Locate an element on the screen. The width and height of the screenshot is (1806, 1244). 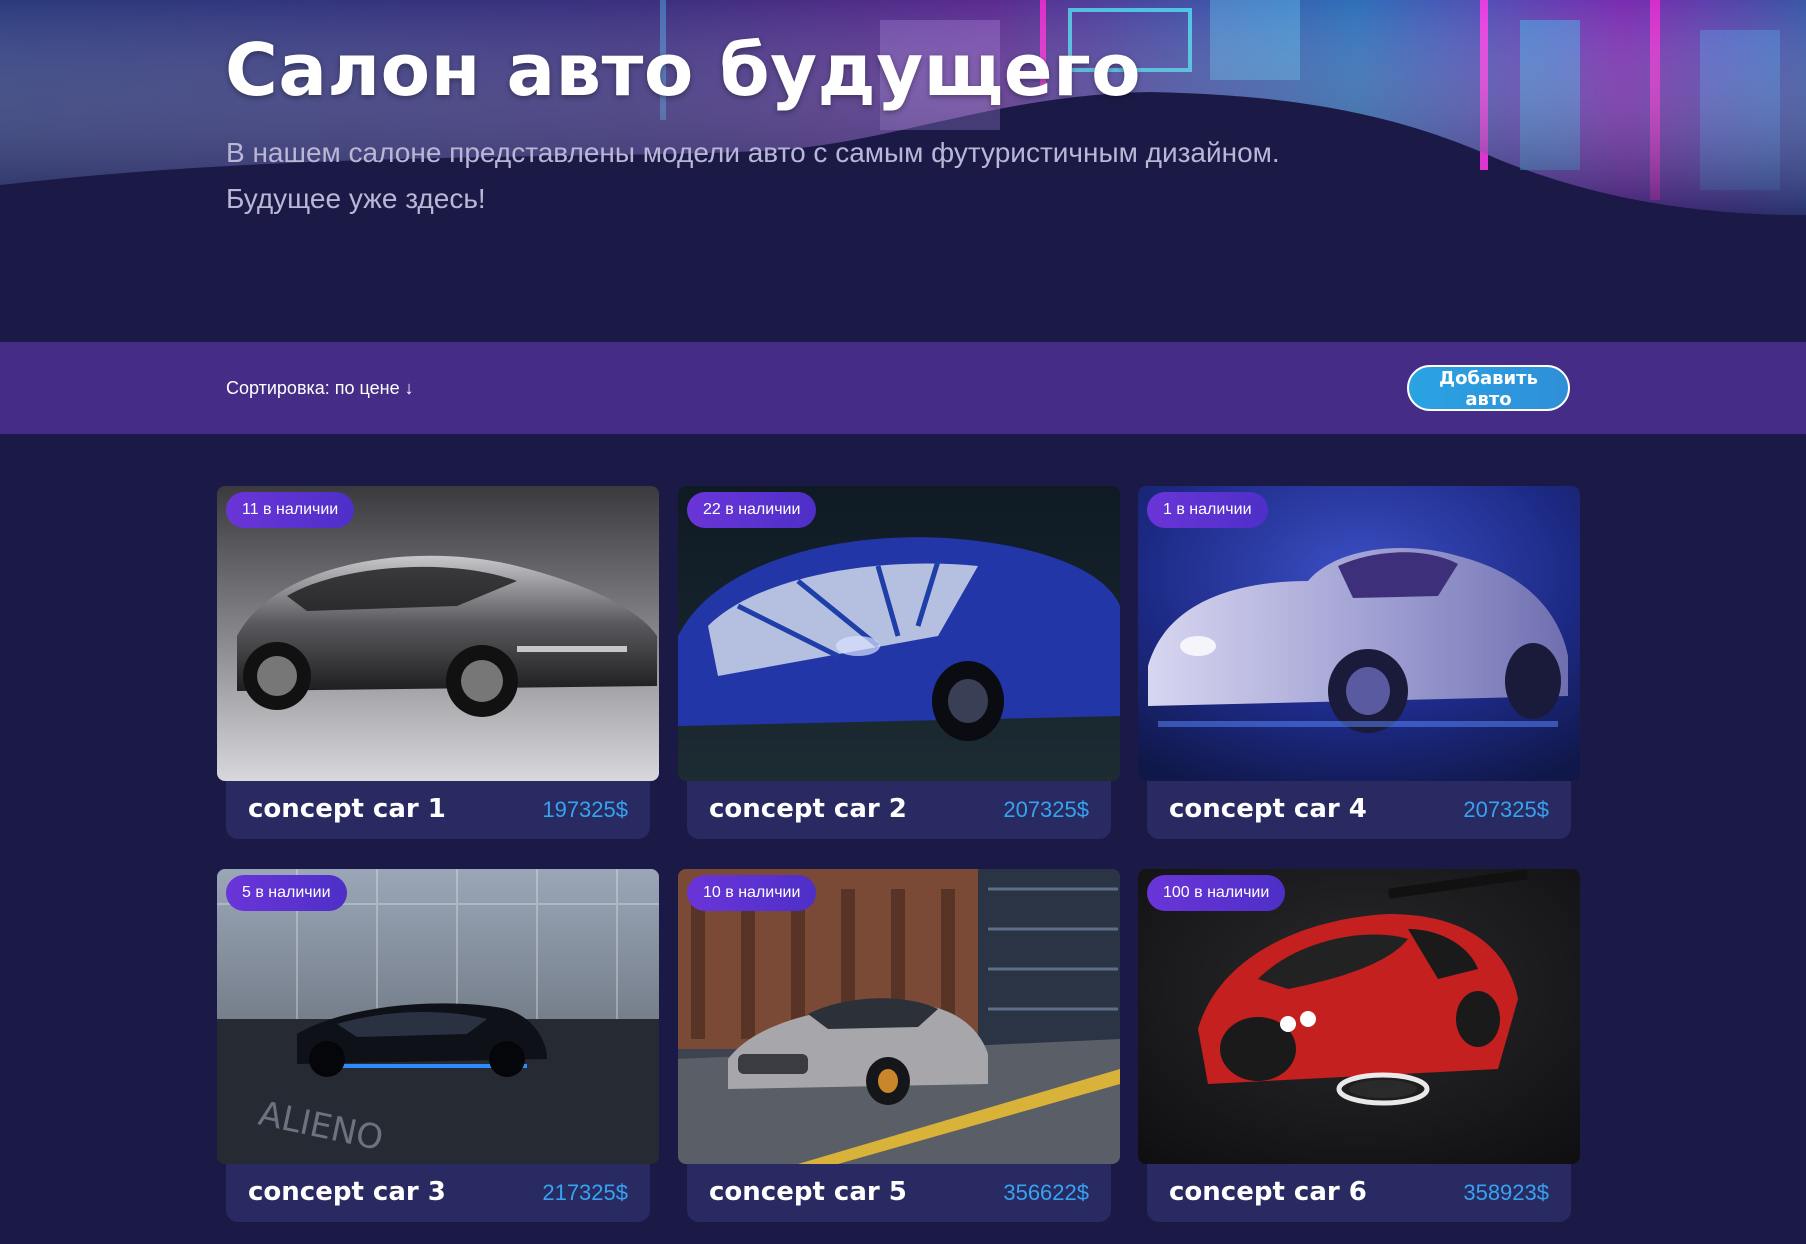
stock-badge: 5 в наличии is located at coordinates (286, 893).